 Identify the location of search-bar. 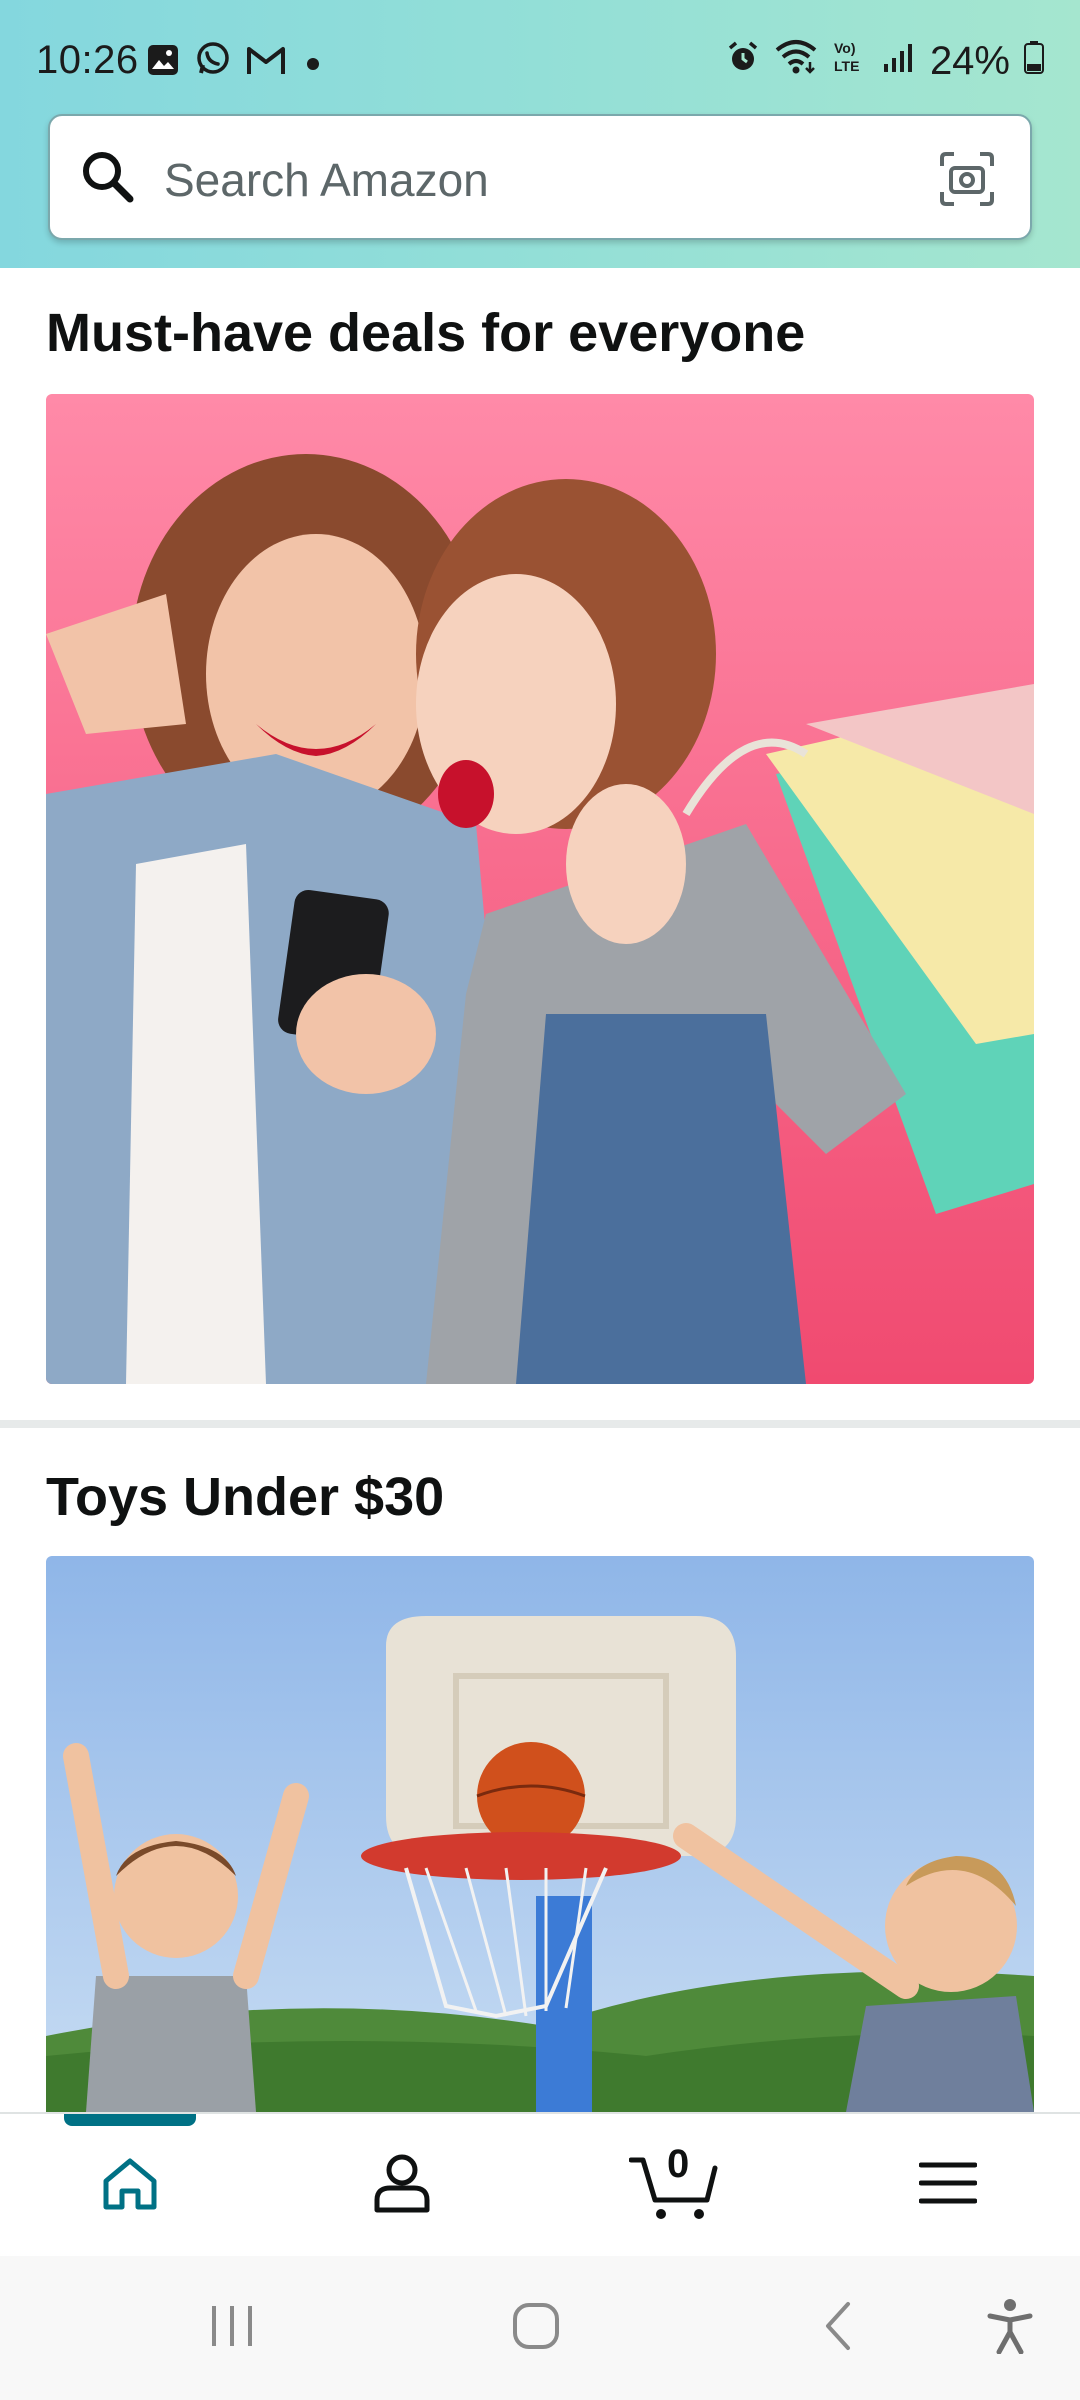
(540, 177).